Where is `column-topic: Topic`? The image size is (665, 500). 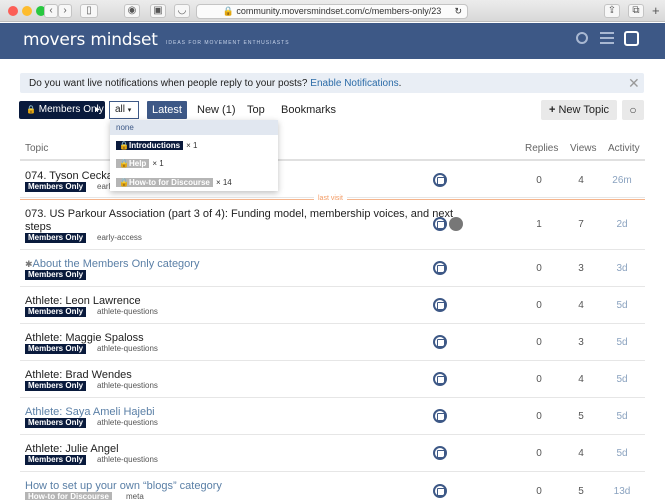 column-topic: Topic is located at coordinates (36, 148).